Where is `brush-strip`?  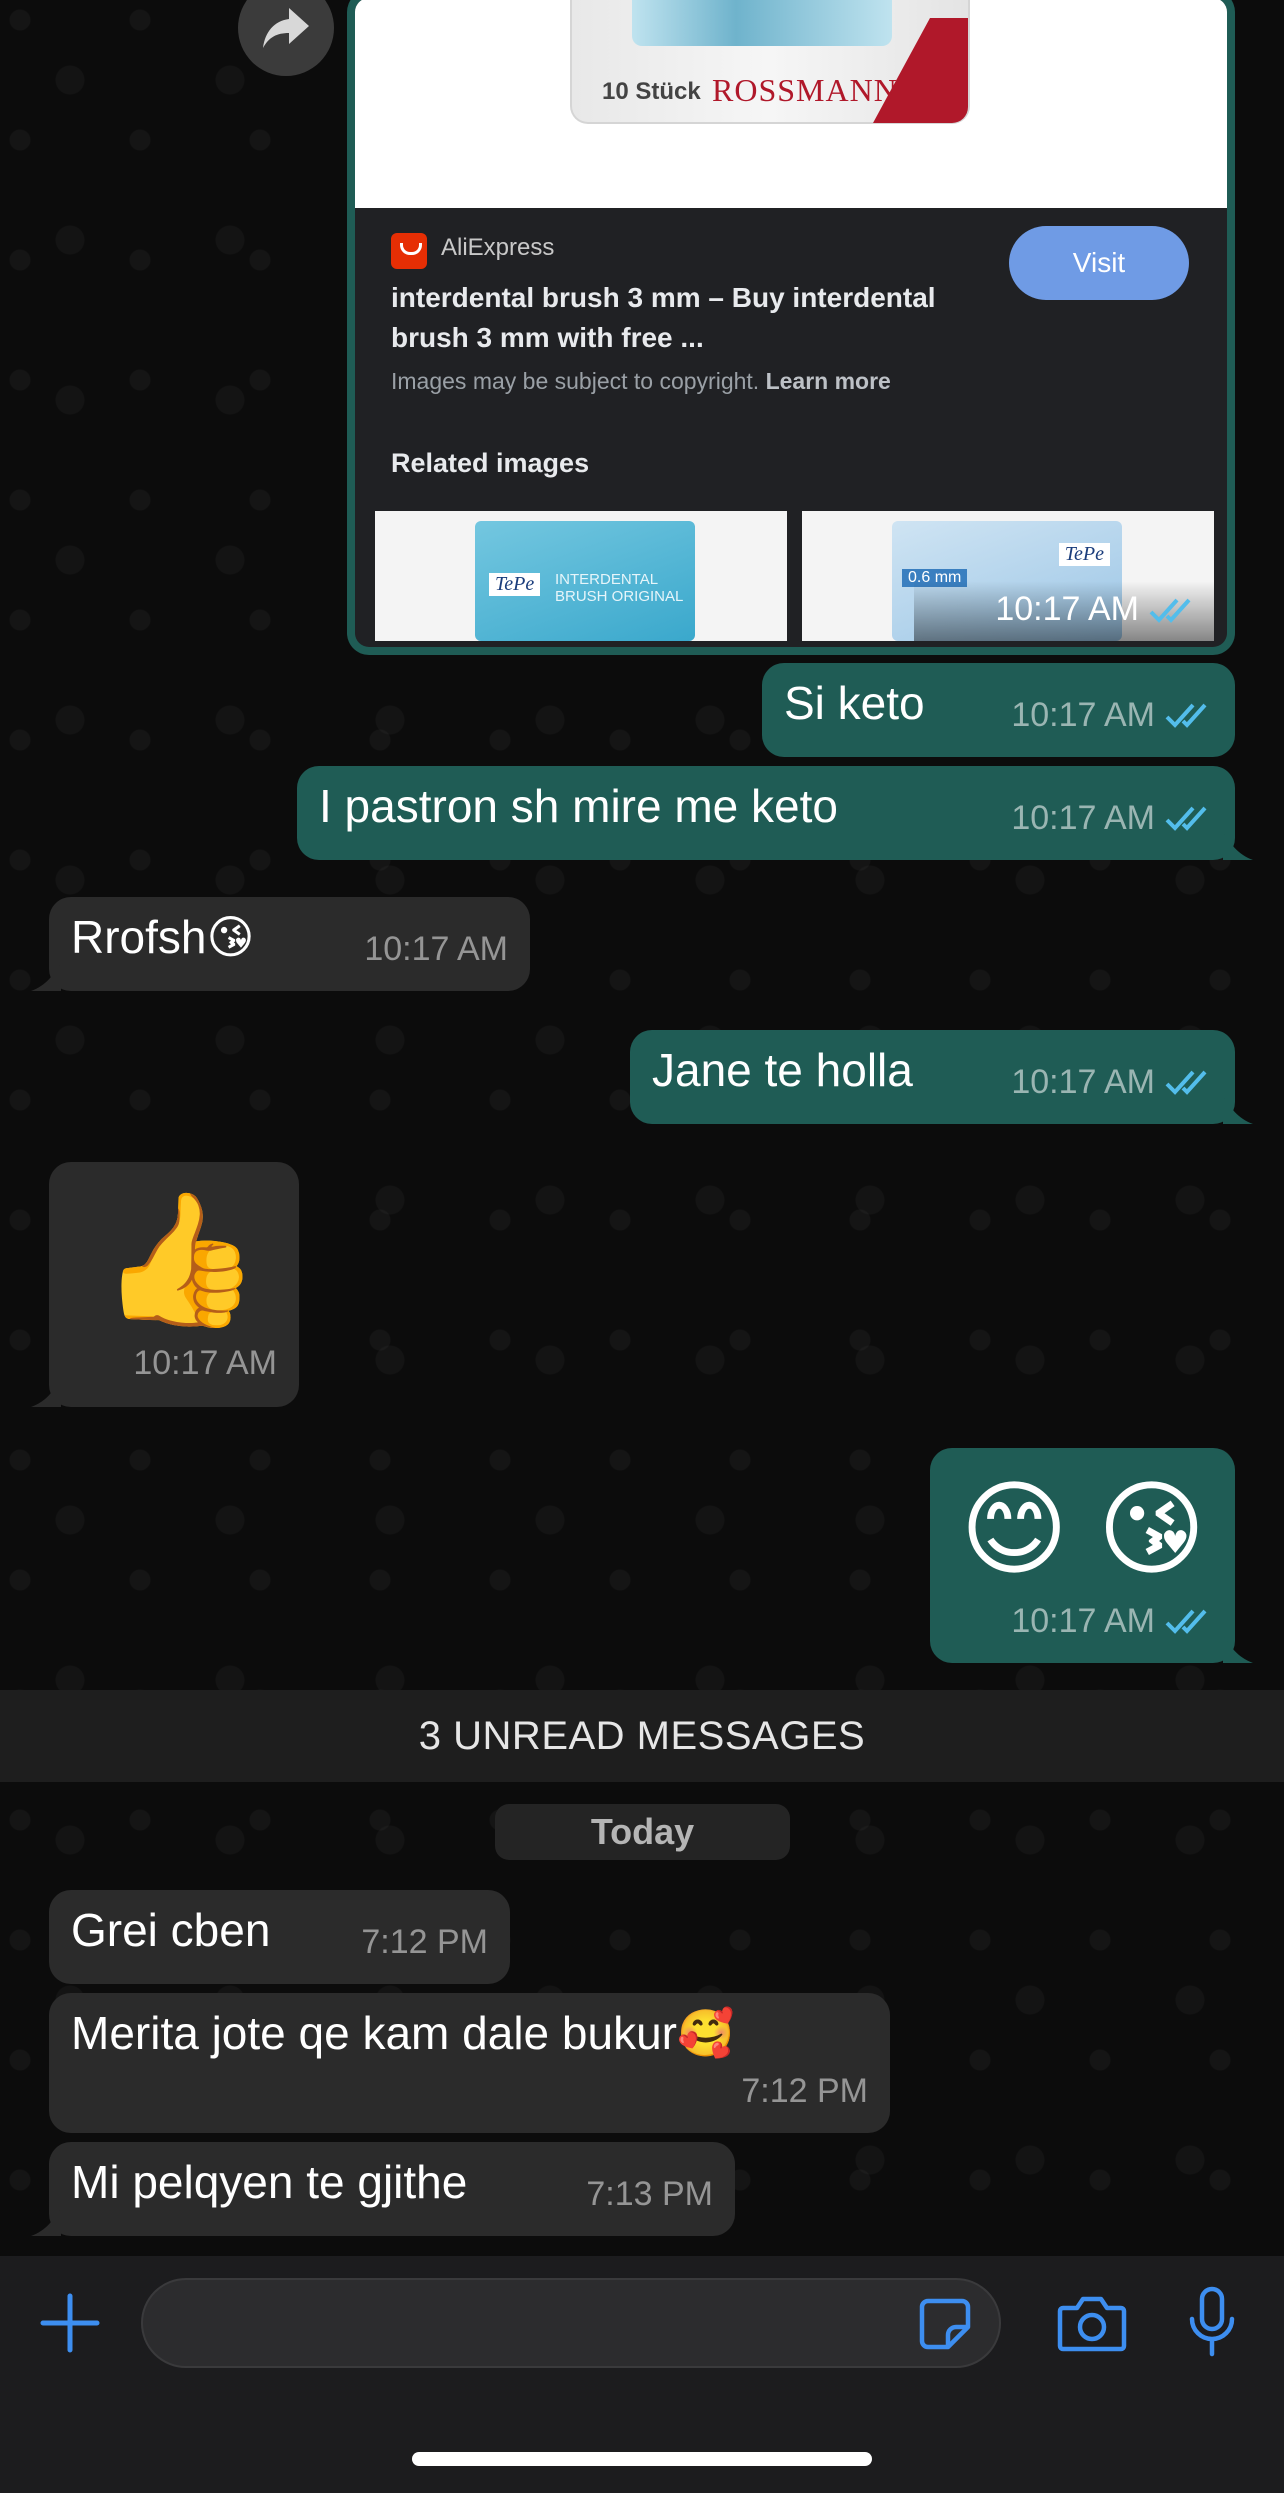
brush-strip is located at coordinates (762, 23).